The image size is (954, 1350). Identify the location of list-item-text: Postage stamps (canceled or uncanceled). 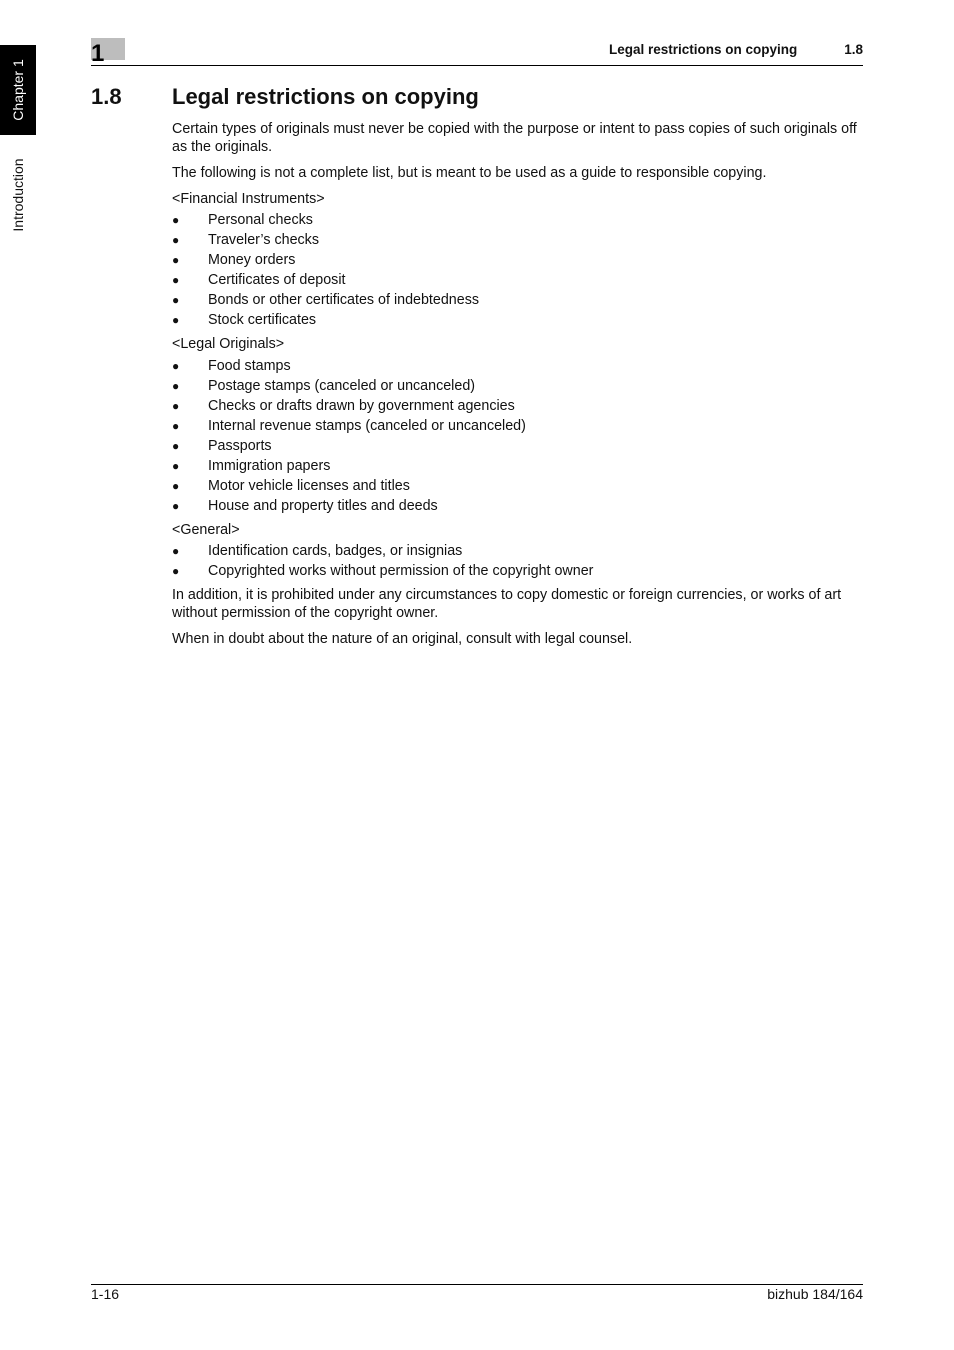
(342, 385).